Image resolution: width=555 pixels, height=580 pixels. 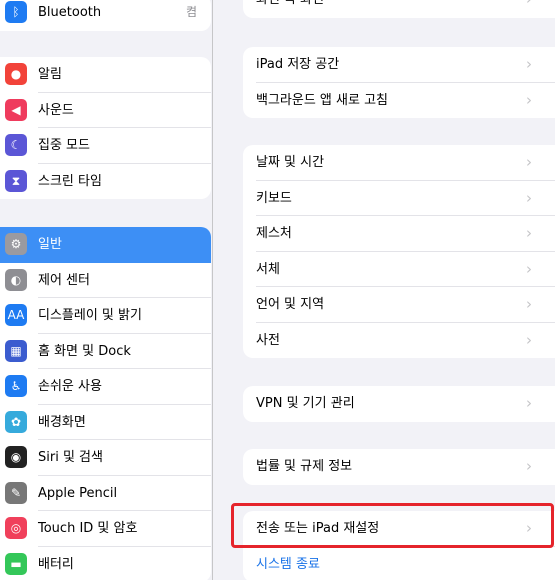 What do you see at coordinates (16, 528) in the screenshot?
I see `fingerprint-icon: ◎` at bounding box center [16, 528].